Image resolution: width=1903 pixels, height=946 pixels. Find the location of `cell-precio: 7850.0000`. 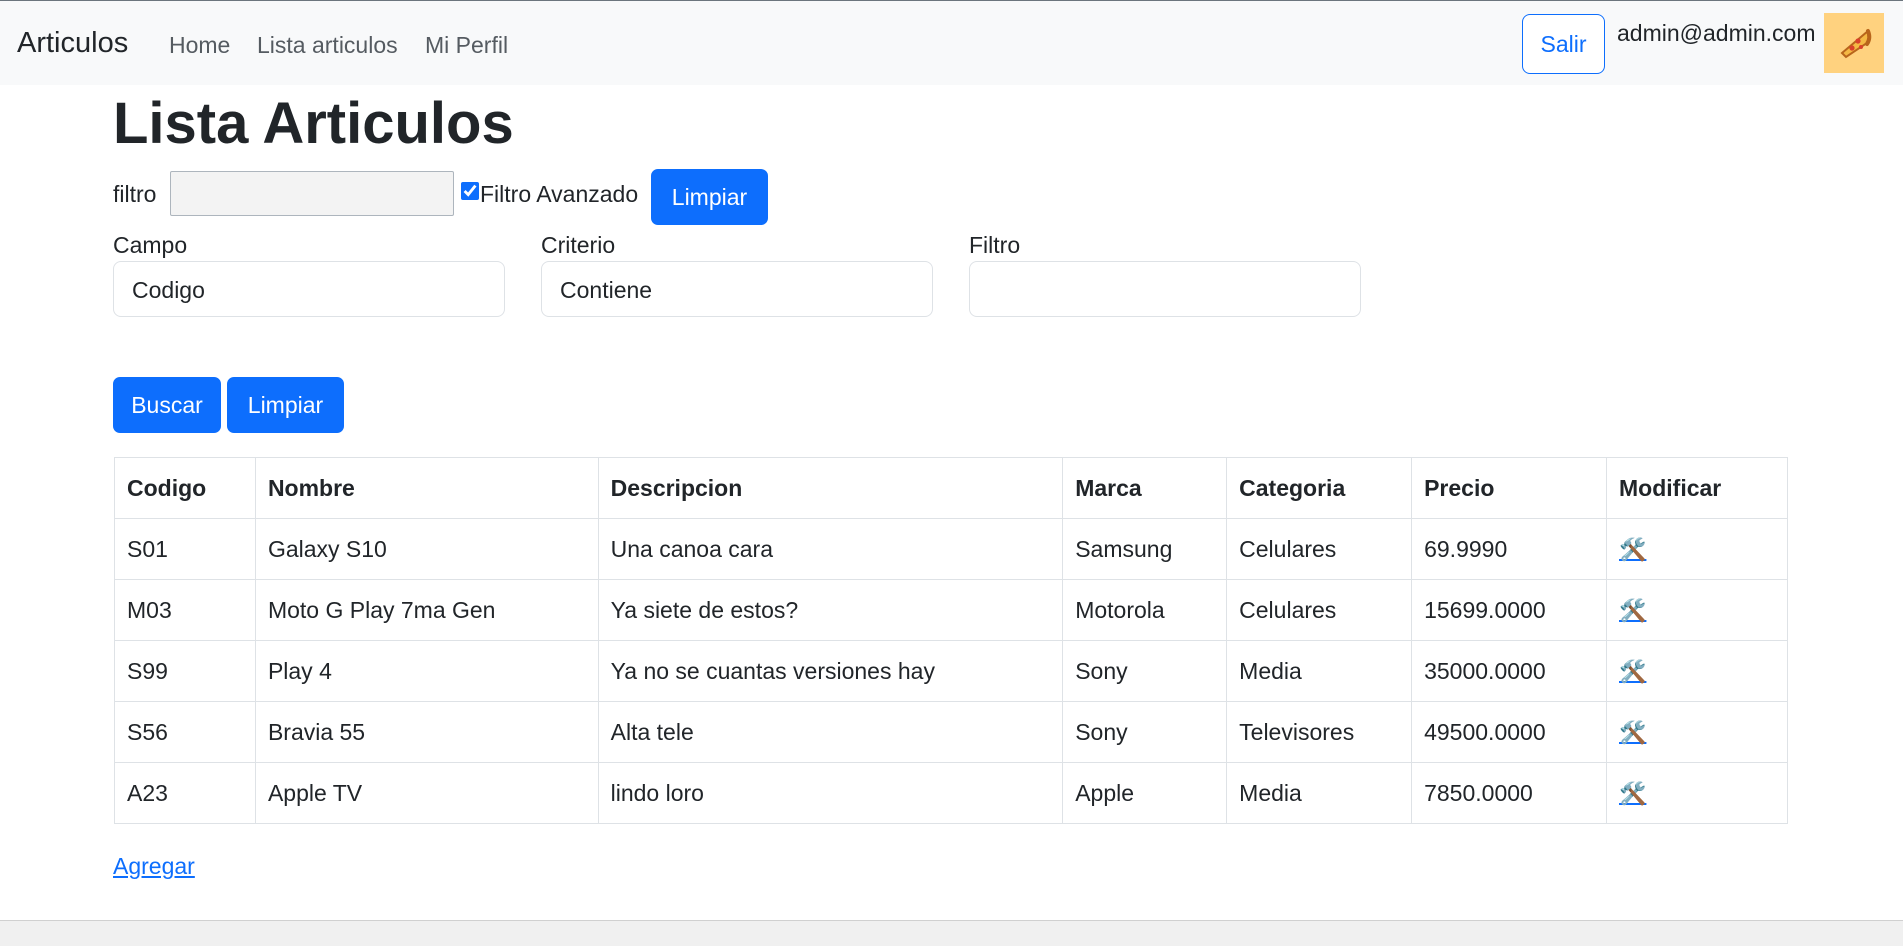

cell-precio: 7850.0000 is located at coordinates (1509, 793).